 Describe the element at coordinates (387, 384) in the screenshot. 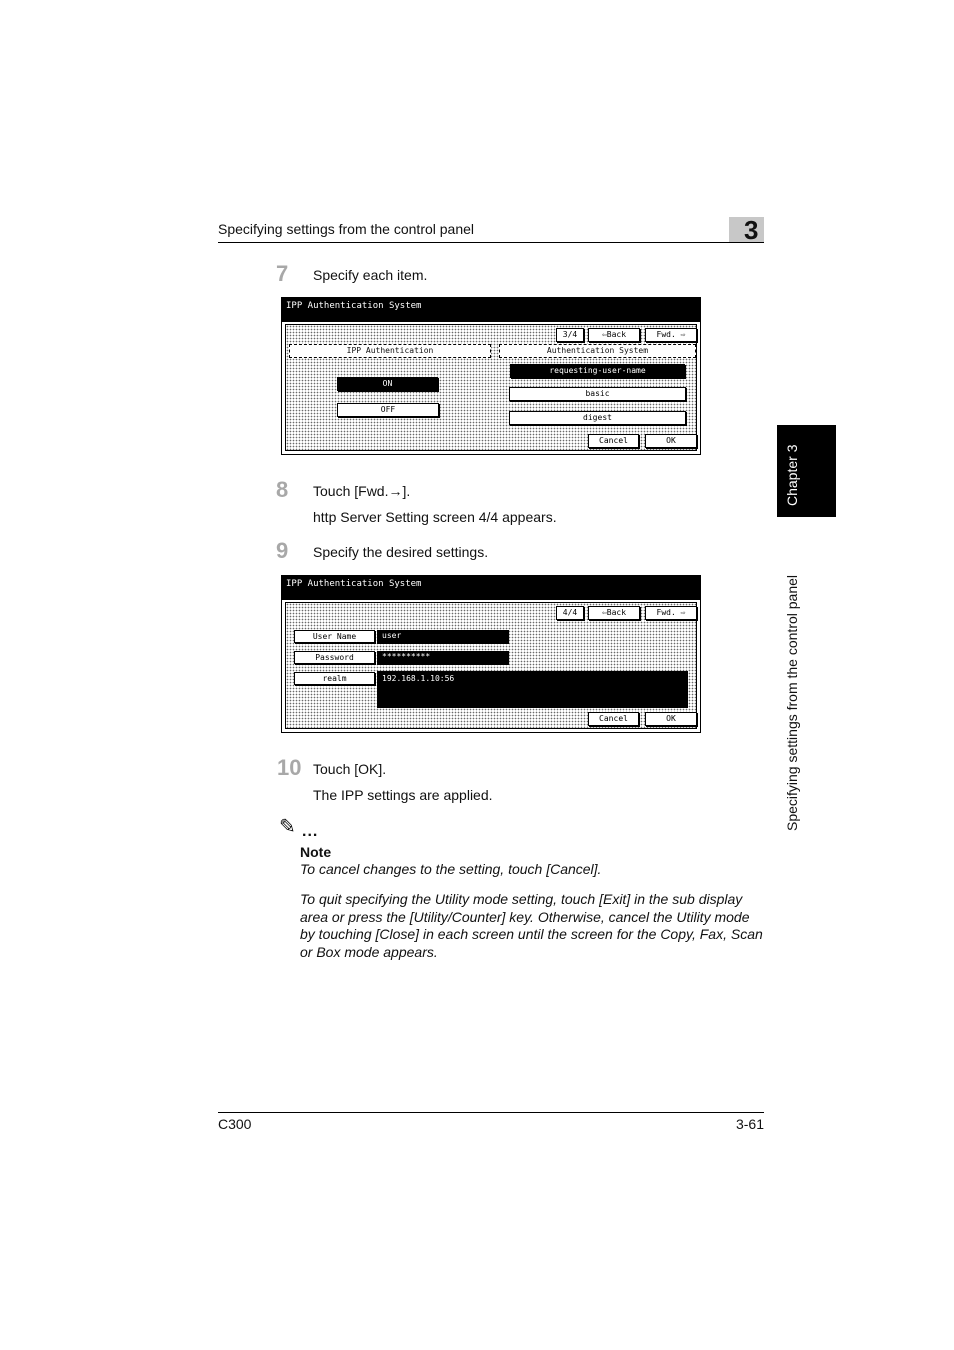

I see `ipp-on-button: ON` at that location.